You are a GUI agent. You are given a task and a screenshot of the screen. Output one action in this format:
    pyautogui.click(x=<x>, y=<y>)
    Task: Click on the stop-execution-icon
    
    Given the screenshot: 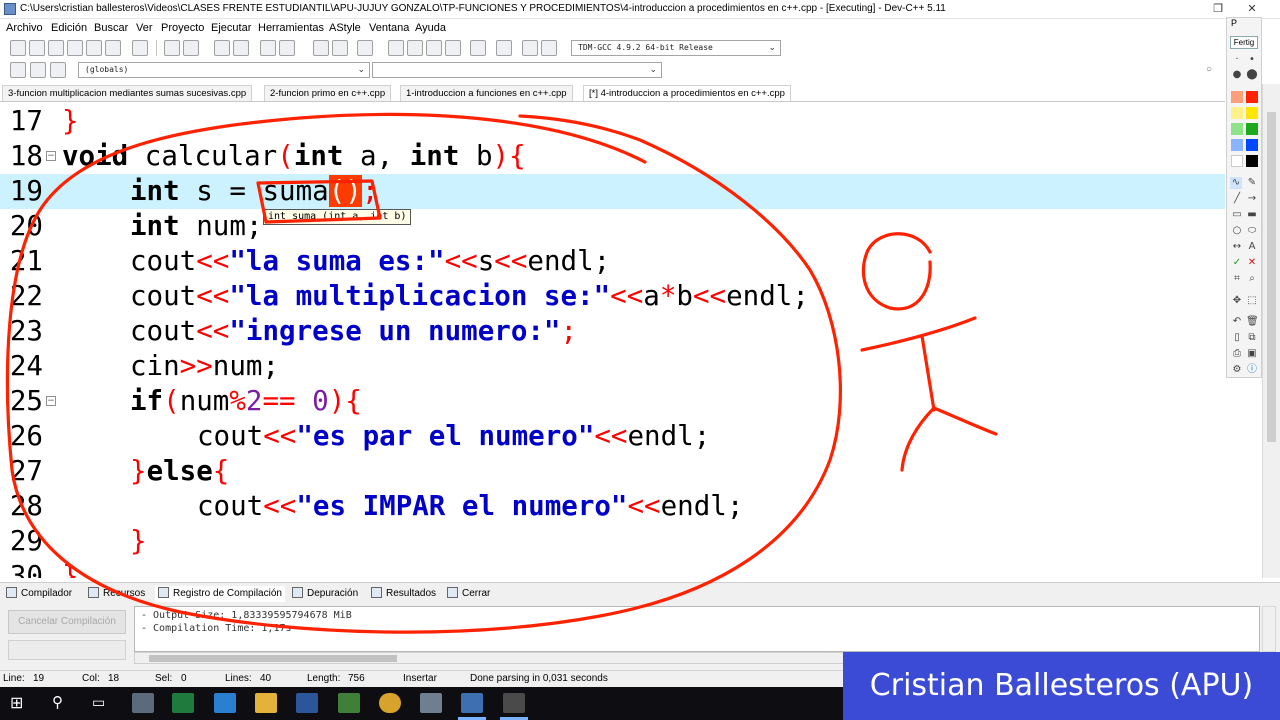 What is the action you would take?
    pyautogui.click(x=504, y=48)
    